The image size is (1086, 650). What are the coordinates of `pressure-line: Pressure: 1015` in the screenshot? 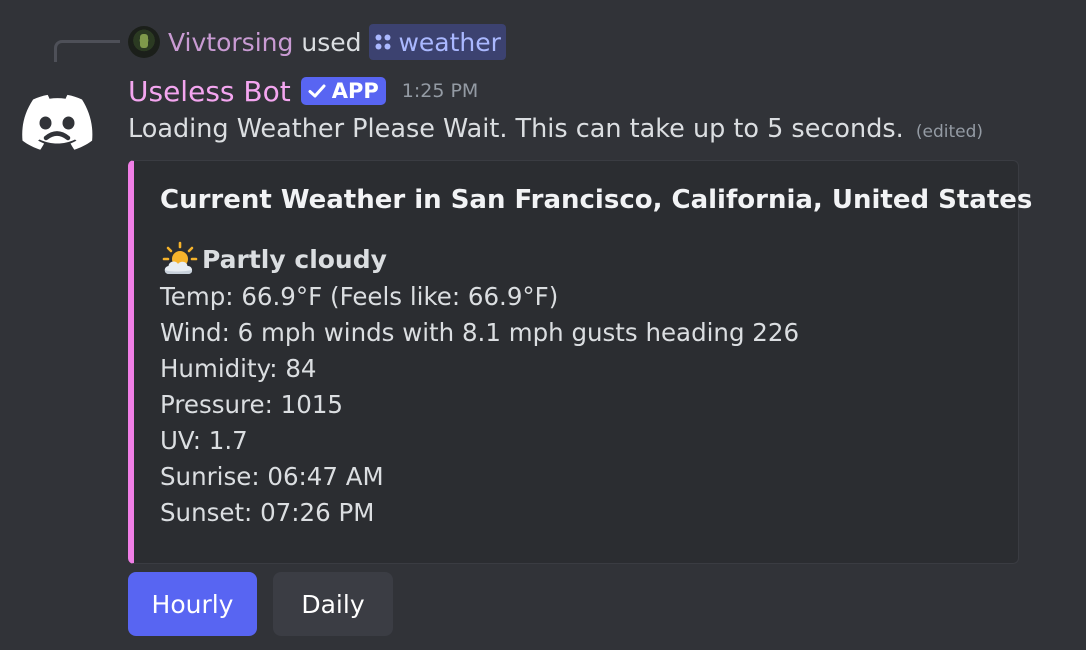 It's located at (252, 404).